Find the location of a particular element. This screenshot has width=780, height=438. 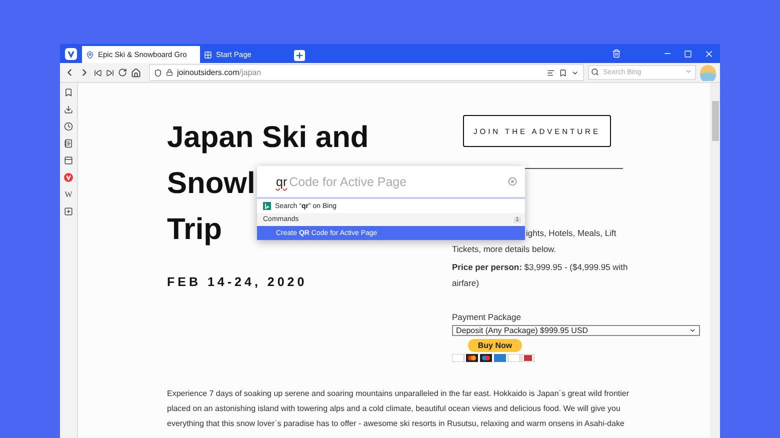

wikipedia-icon: W is located at coordinates (68, 194).